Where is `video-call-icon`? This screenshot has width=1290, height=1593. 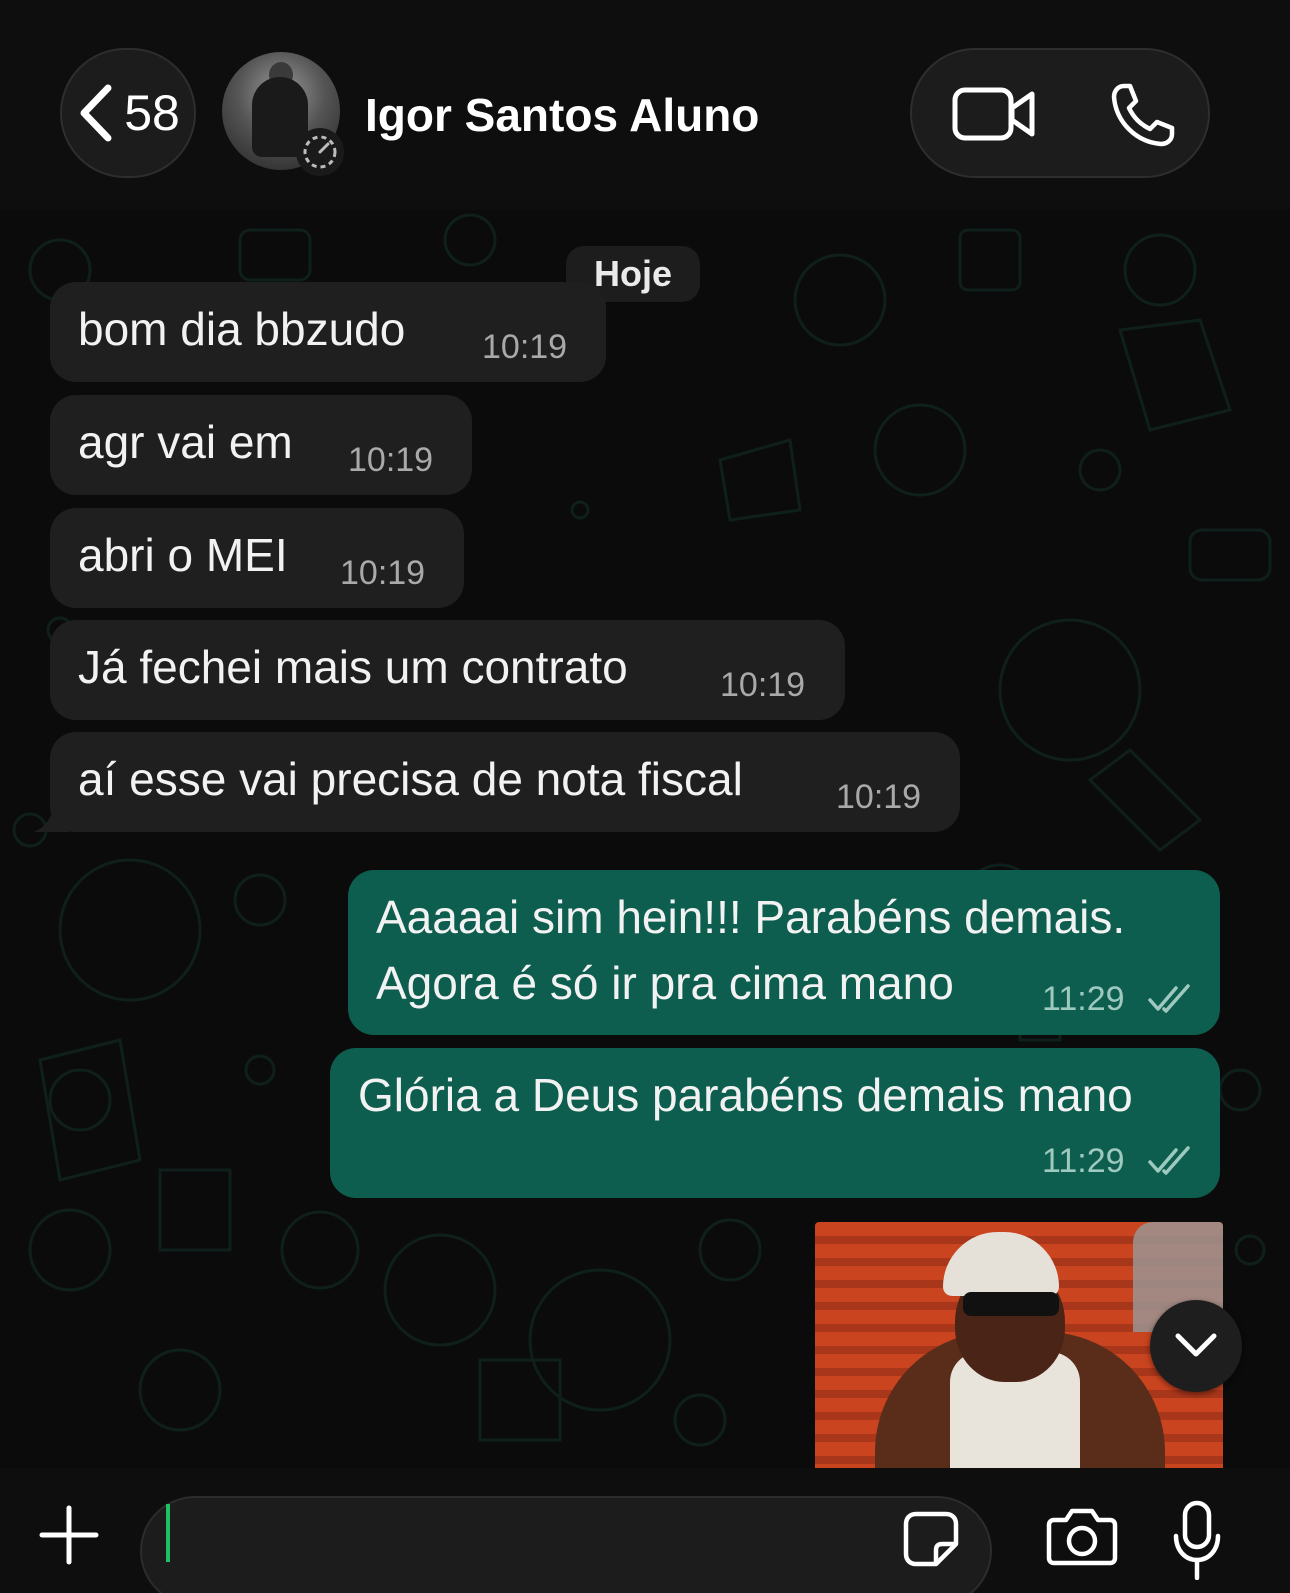
video-call-icon is located at coordinates (994, 114).